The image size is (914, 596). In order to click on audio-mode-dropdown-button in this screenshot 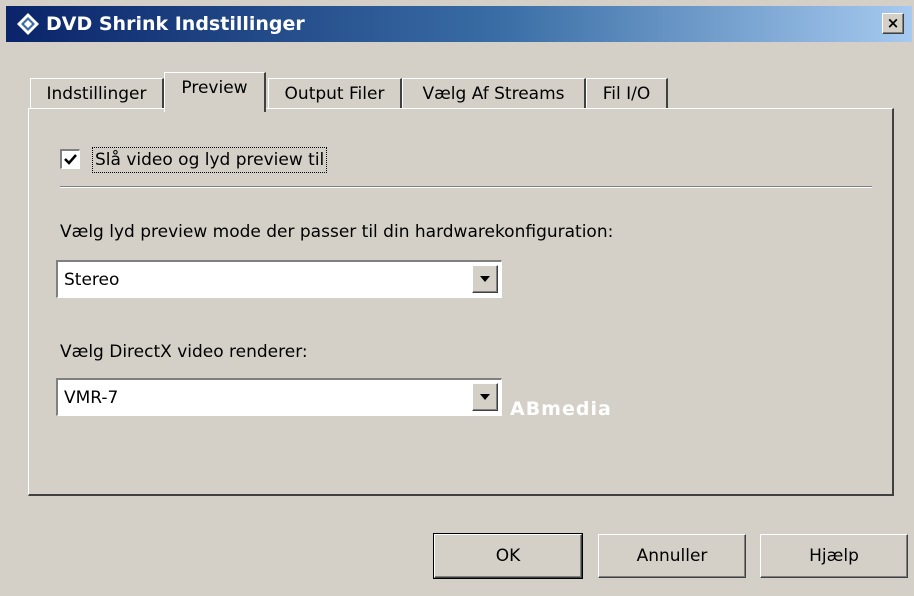, I will do `click(485, 279)`.